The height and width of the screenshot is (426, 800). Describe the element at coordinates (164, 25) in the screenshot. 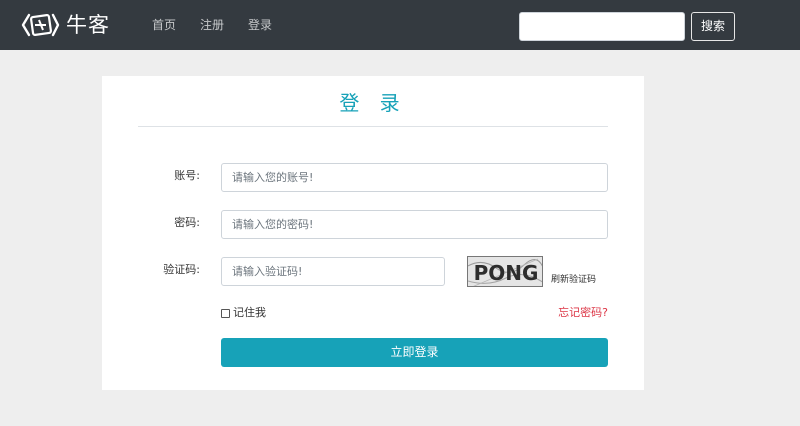

I see `nav-link-home: 首页` at that location.